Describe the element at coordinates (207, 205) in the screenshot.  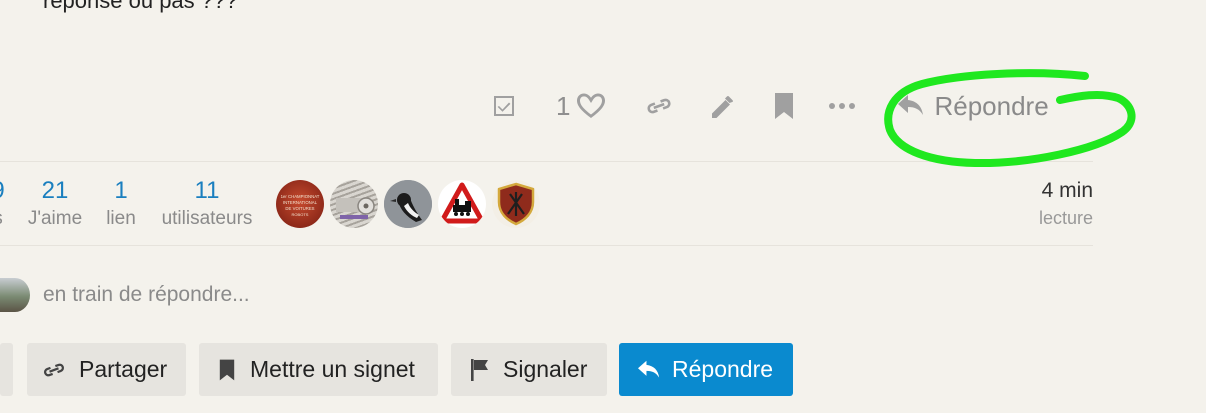
I see `stat-users: 11 utilisateurs` at that location.